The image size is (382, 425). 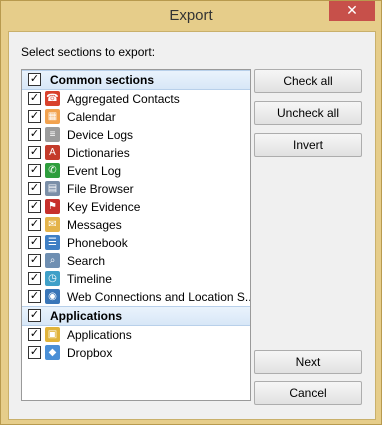 I want to click on item-label: Dictionaries, so click(x=98, y=153).